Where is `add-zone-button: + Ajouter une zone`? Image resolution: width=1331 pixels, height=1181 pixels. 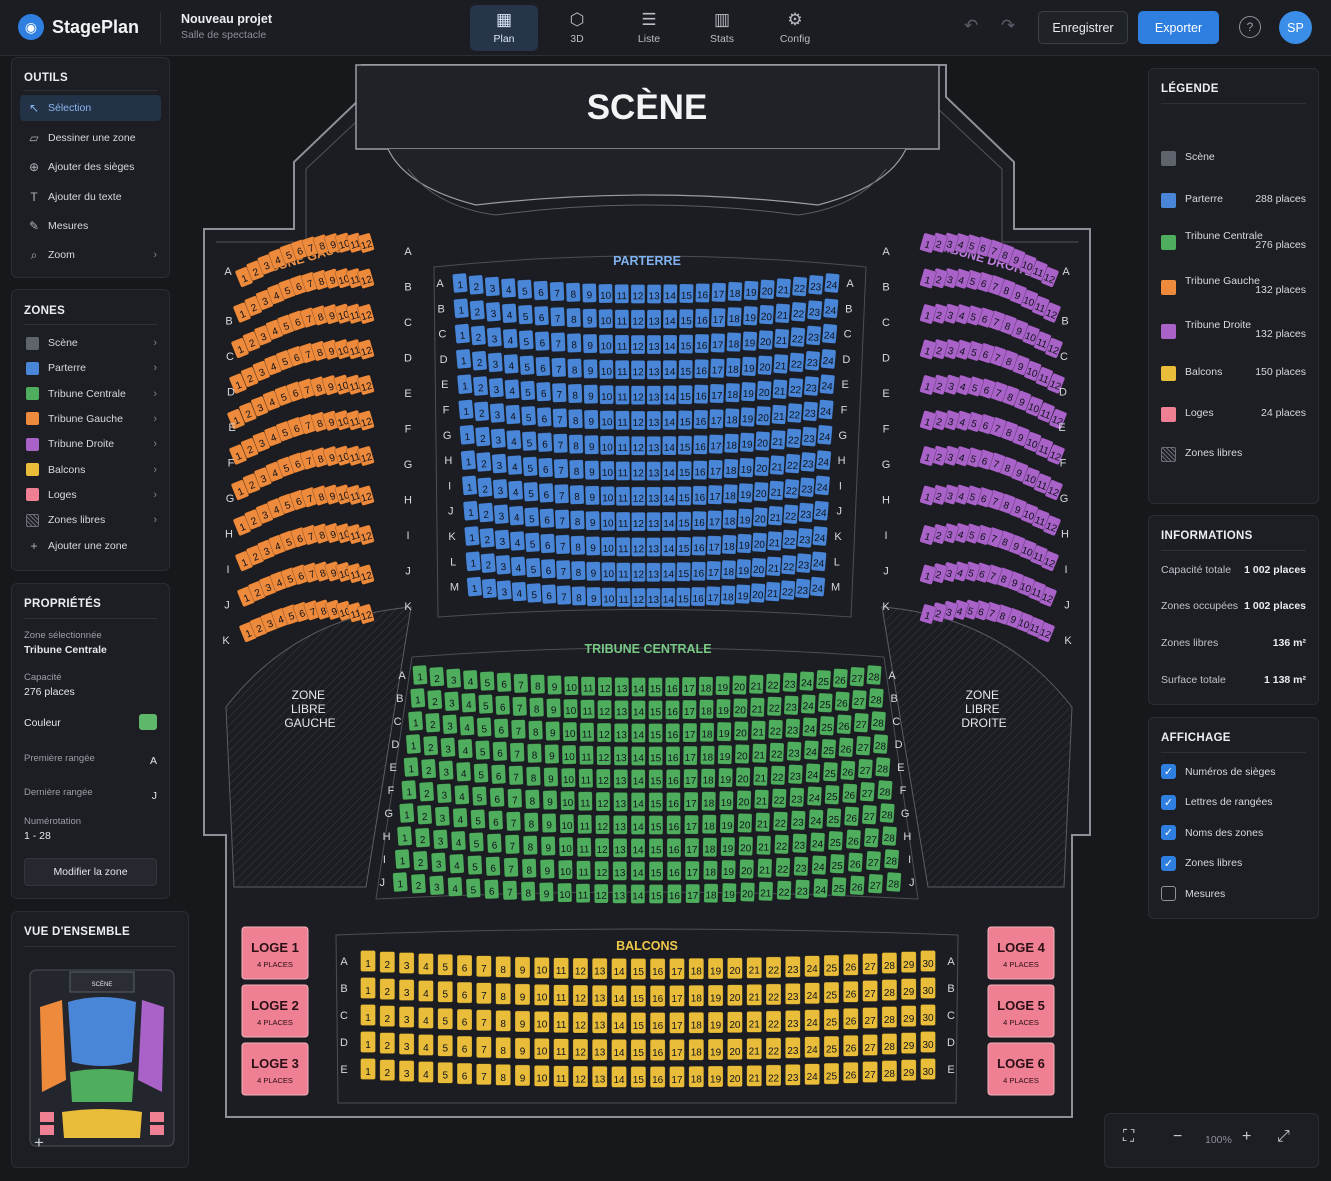 add-zone-button: + Ajouter une zone is located at coordinates (90, 546).